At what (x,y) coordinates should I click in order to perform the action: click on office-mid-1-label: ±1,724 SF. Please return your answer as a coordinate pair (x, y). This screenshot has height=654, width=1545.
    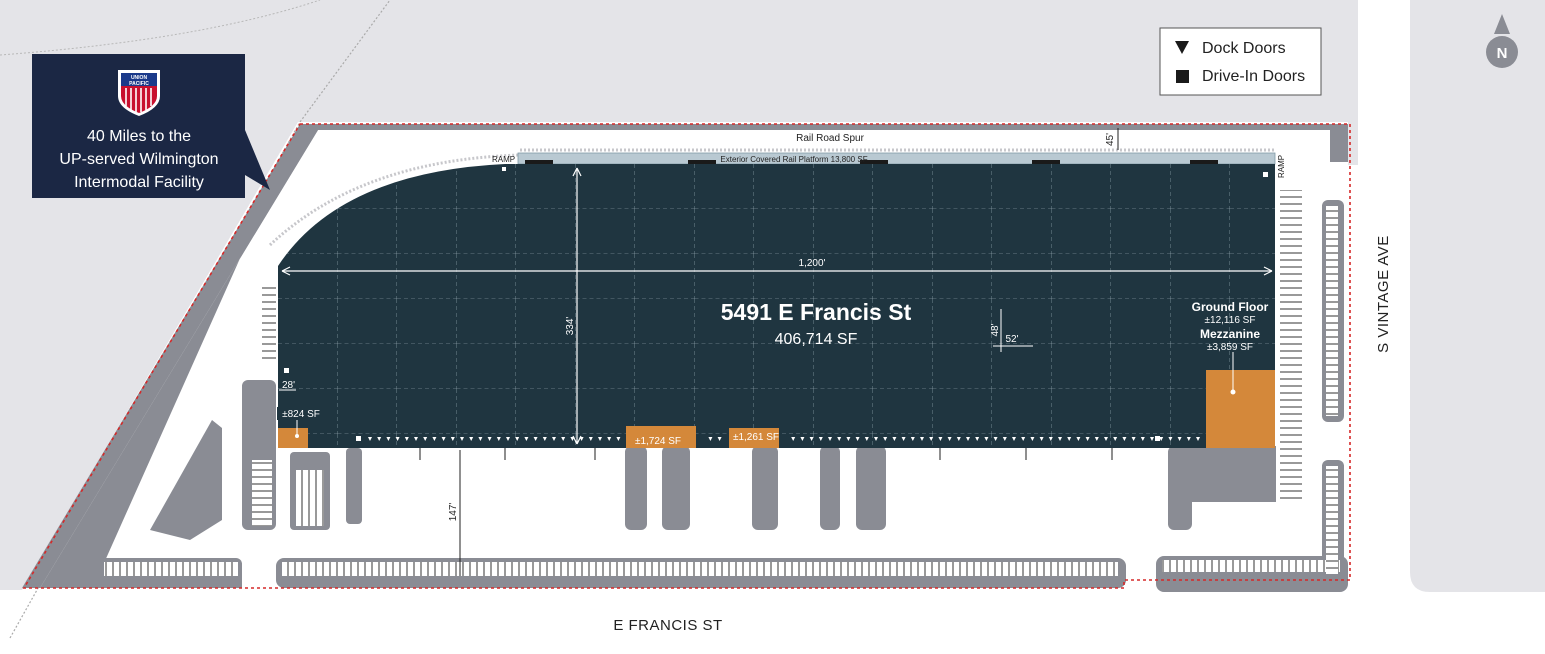
    Looking at the image, I should click on (658, 441).